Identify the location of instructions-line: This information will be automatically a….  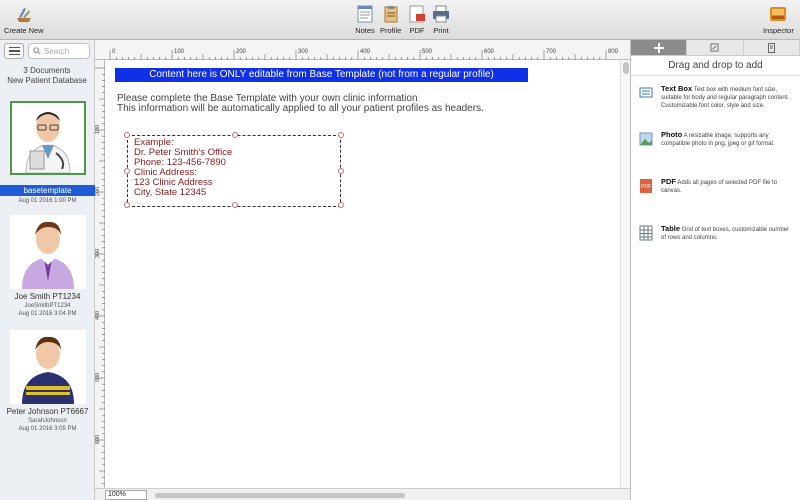
(300, 108).